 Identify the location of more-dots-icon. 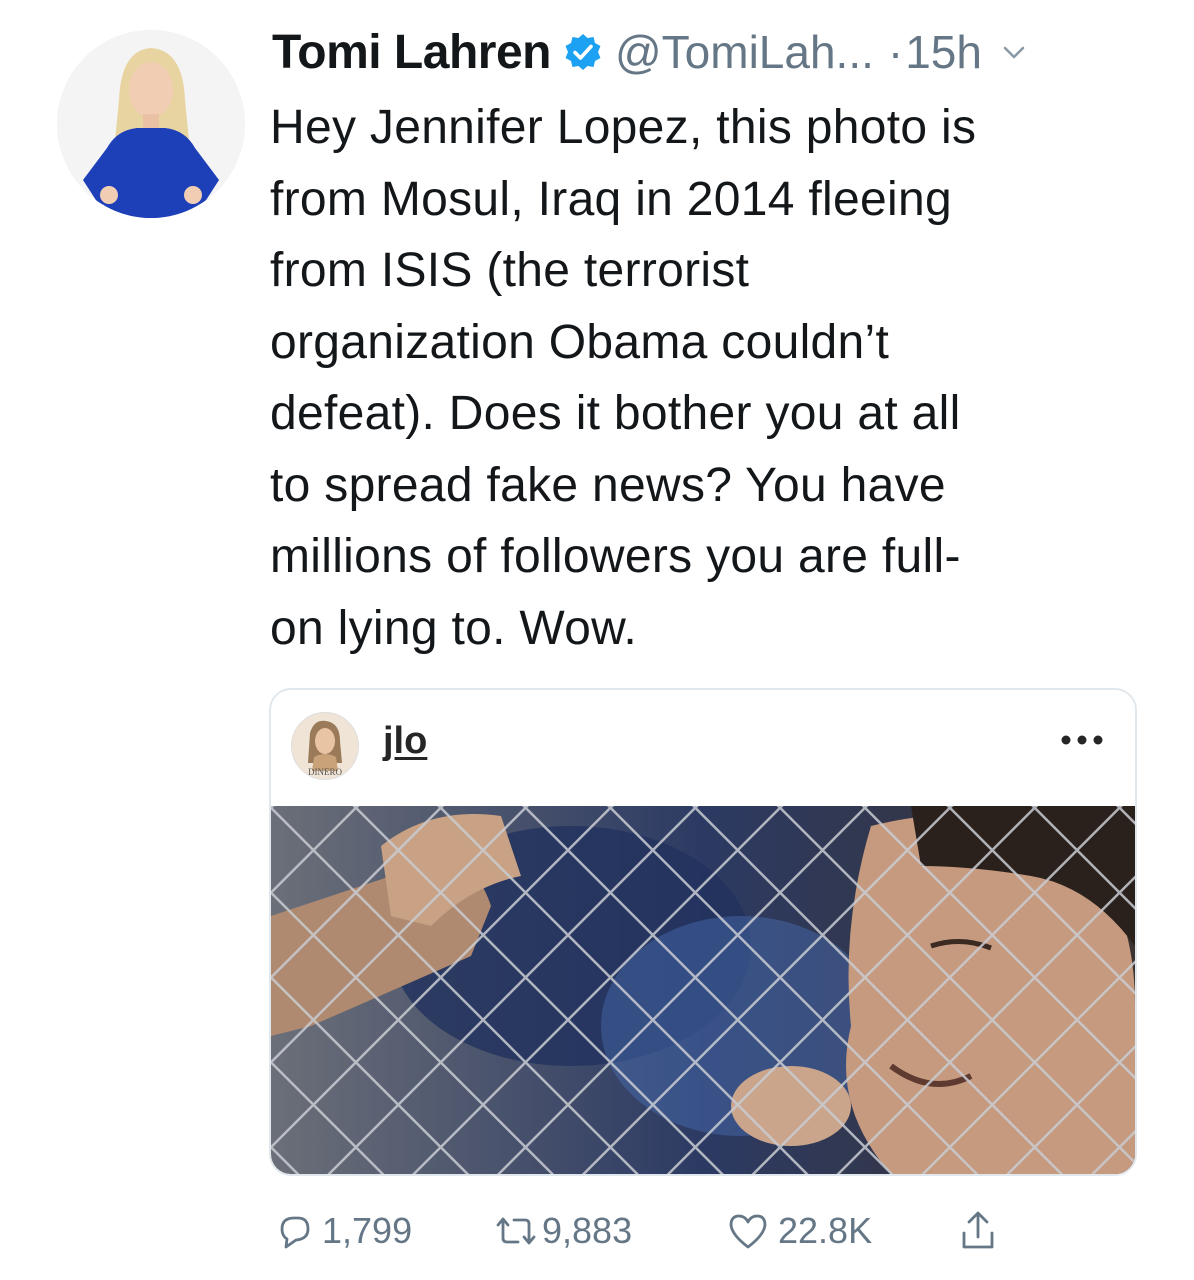
(1082, 740).